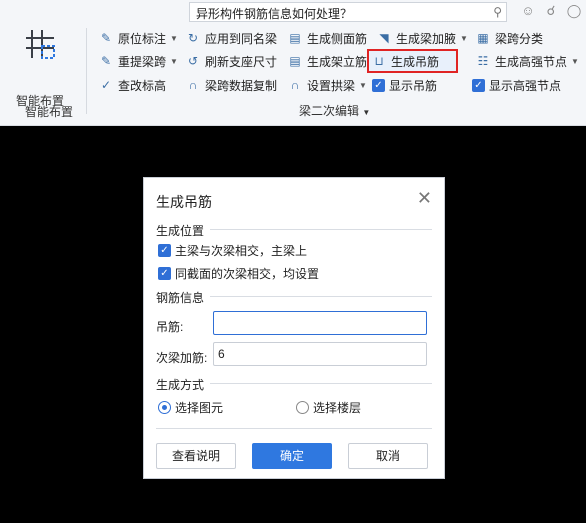 This screenshot has width=586, height=523. I want to click on account-icon: ☺, so click(528, 11).